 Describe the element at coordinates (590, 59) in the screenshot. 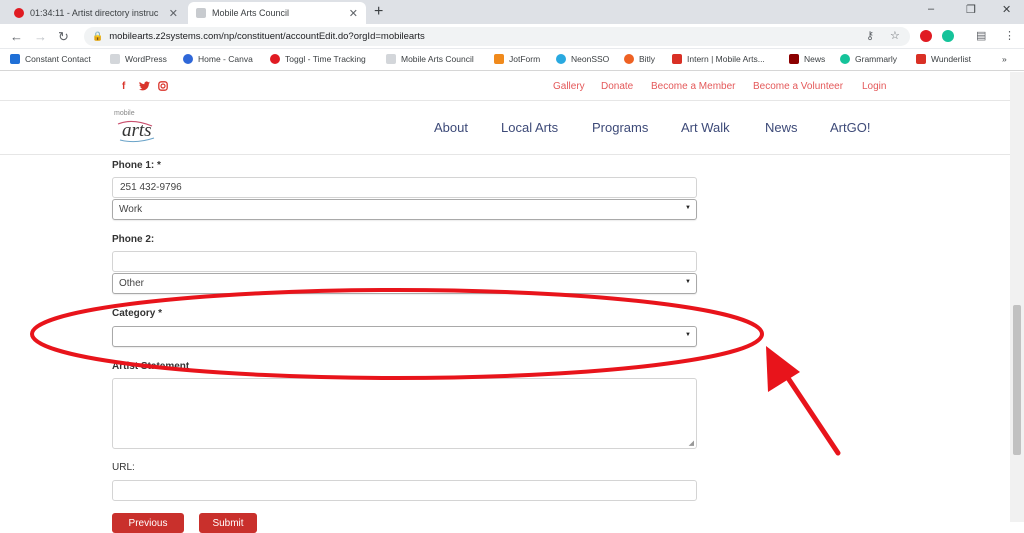

I see `bookmark-label: NeonSSO` at that location.